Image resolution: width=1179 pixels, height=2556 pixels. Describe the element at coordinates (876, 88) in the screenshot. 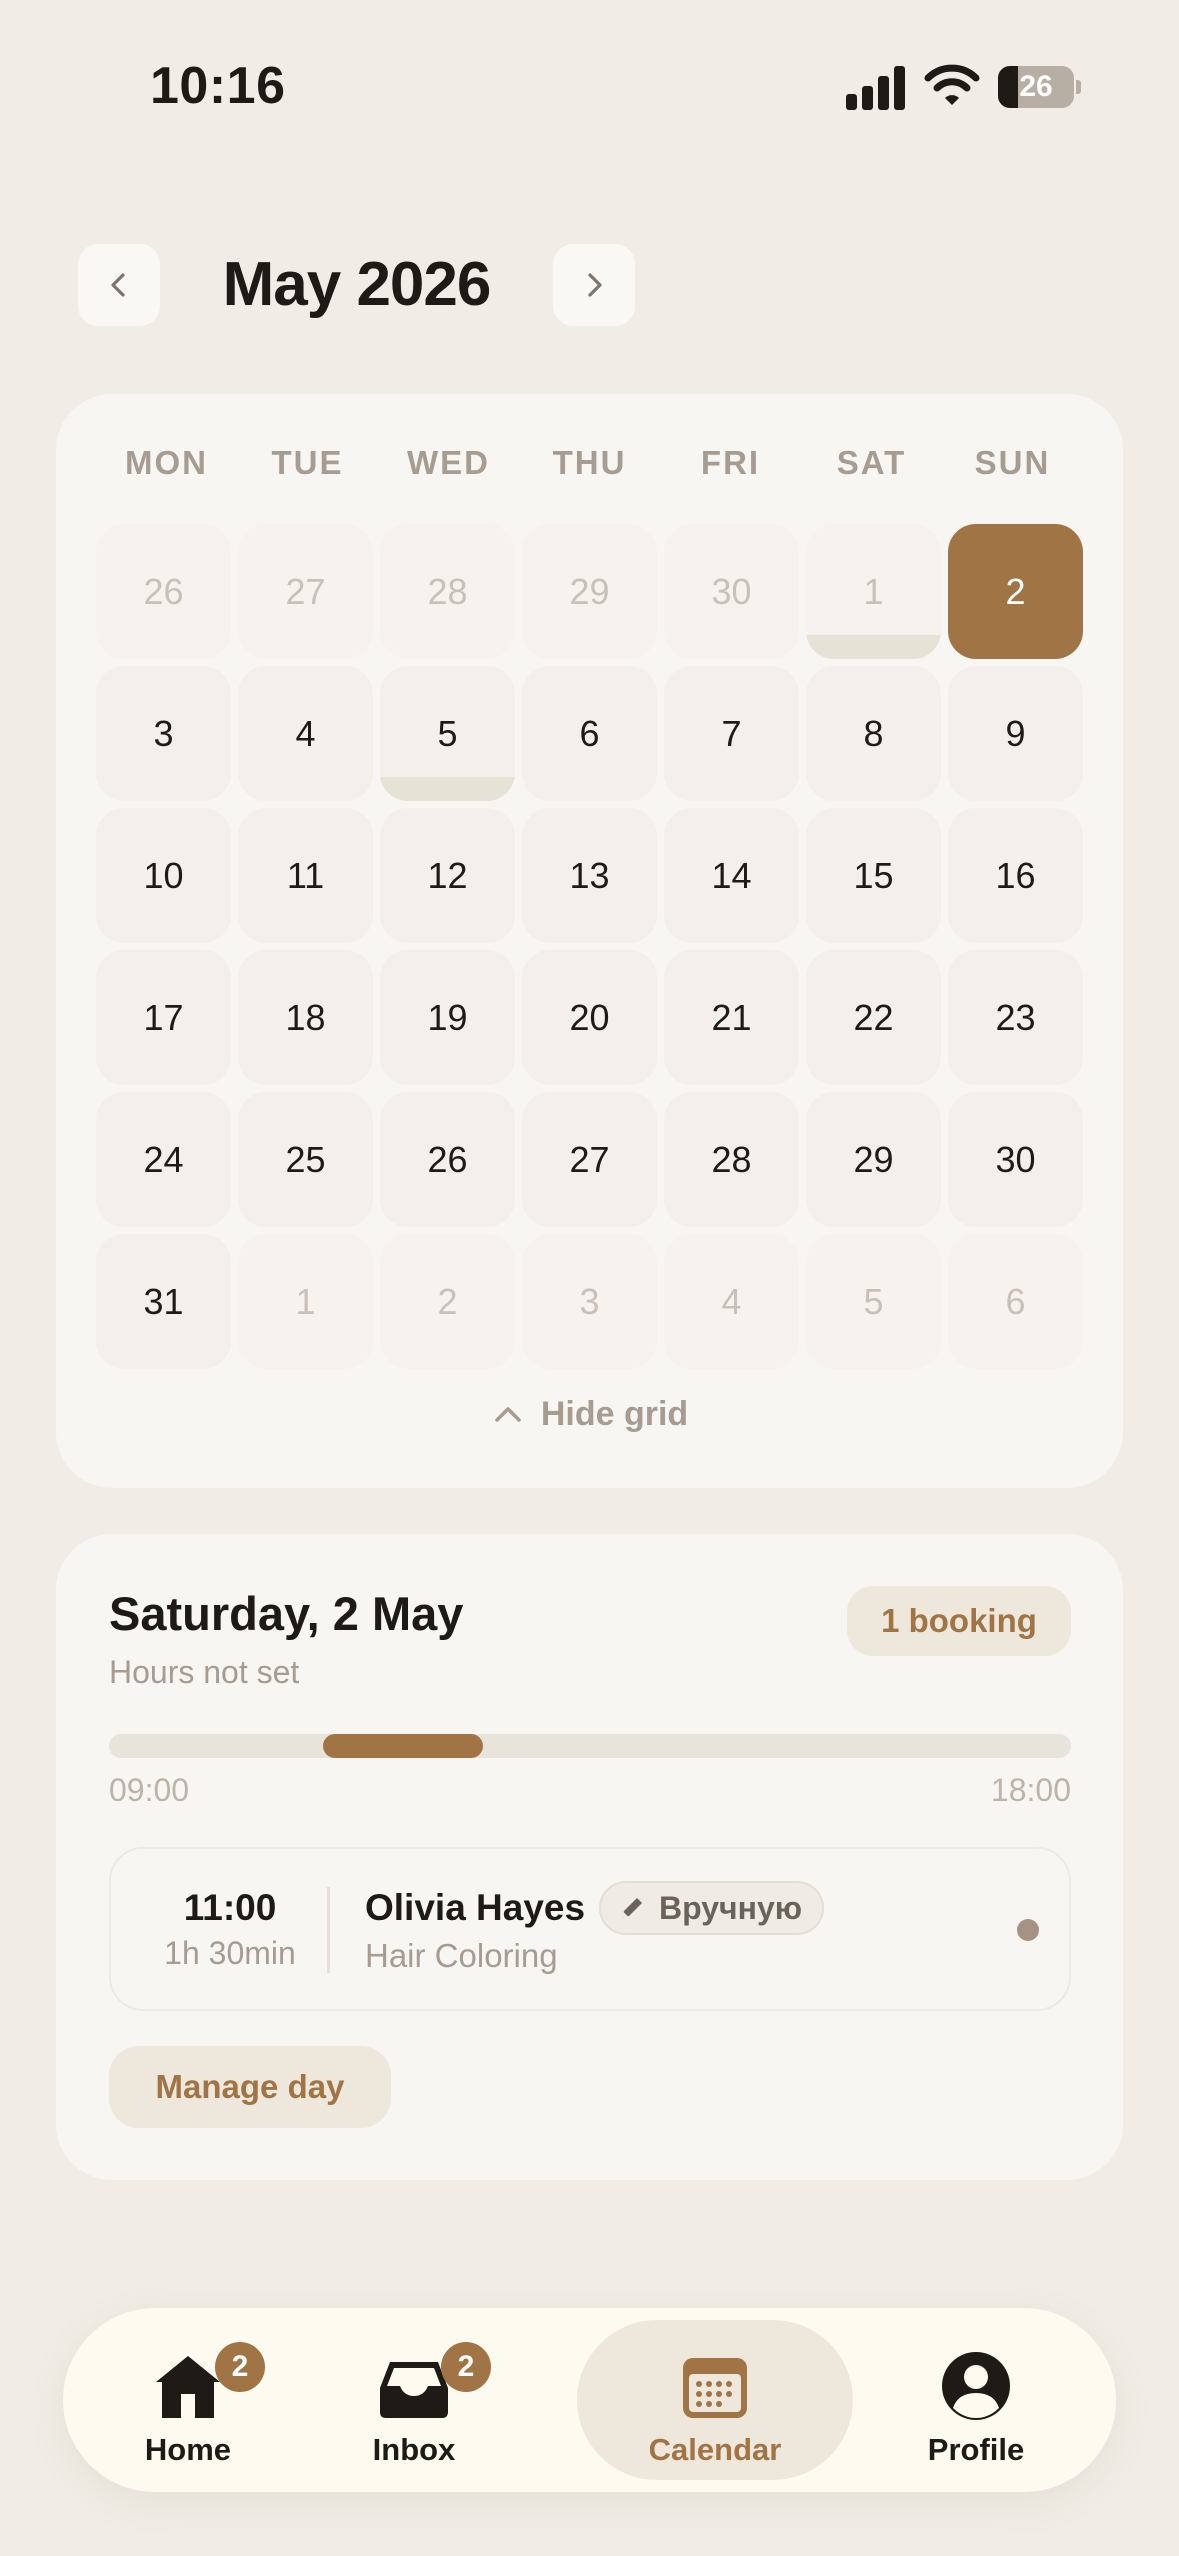

I see `signal-icon` at that location.